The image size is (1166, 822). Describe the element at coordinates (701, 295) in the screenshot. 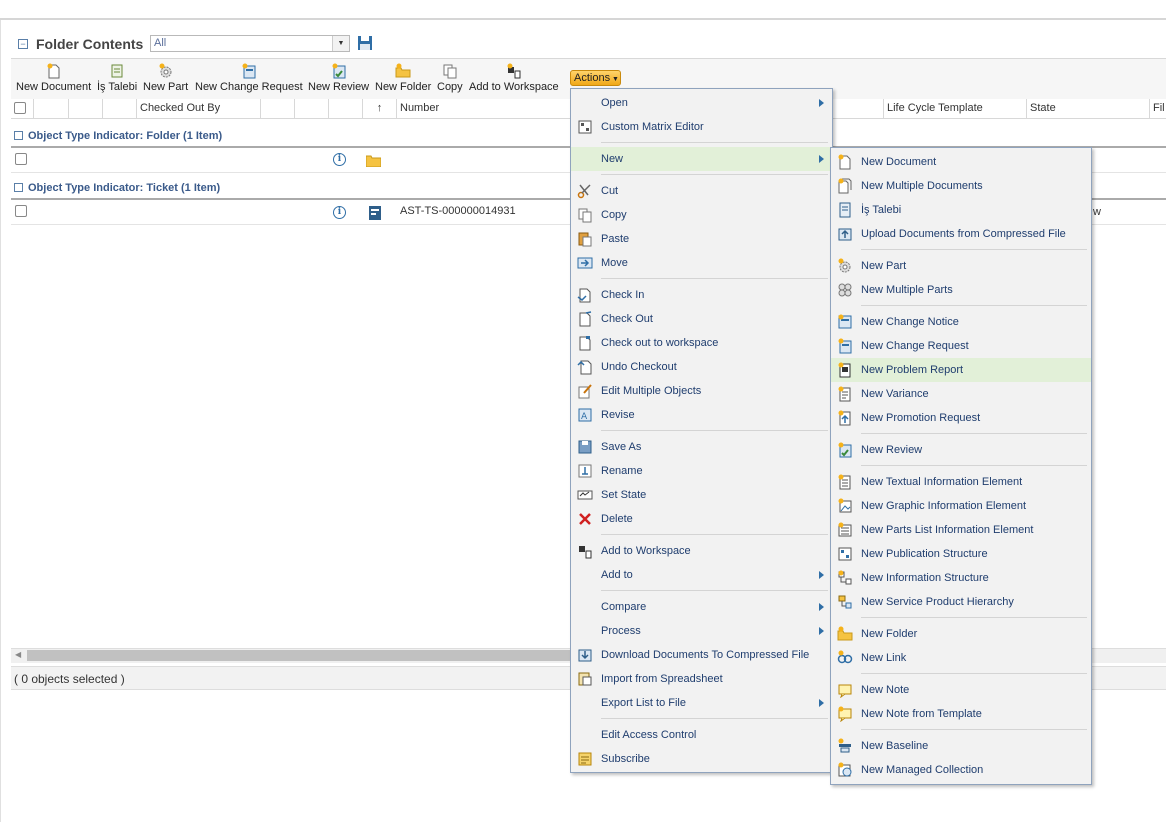

I see `menu-item-check-in: Check In` at that location.